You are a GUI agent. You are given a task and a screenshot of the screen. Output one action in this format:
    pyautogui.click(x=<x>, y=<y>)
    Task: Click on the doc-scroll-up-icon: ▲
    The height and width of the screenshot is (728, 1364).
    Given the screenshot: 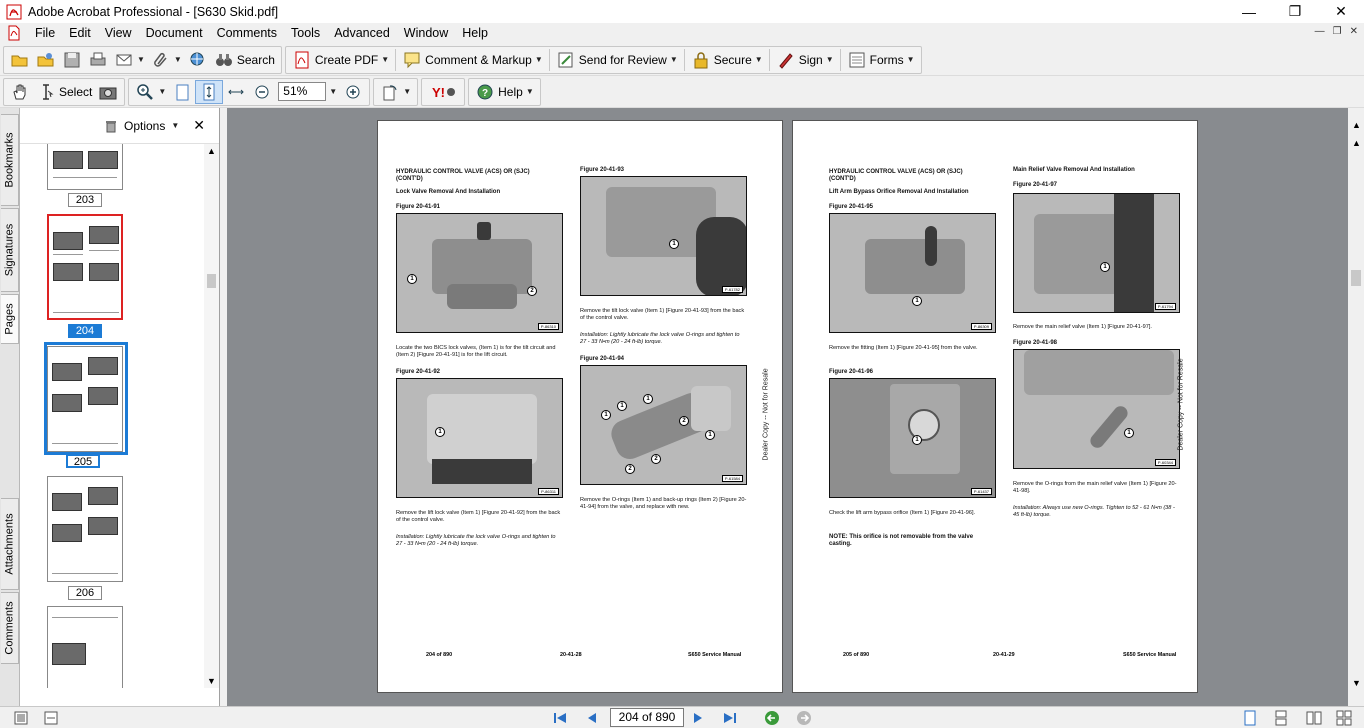 What is the action you would take?
    pyautogui.click(x=1356, y=125)
    